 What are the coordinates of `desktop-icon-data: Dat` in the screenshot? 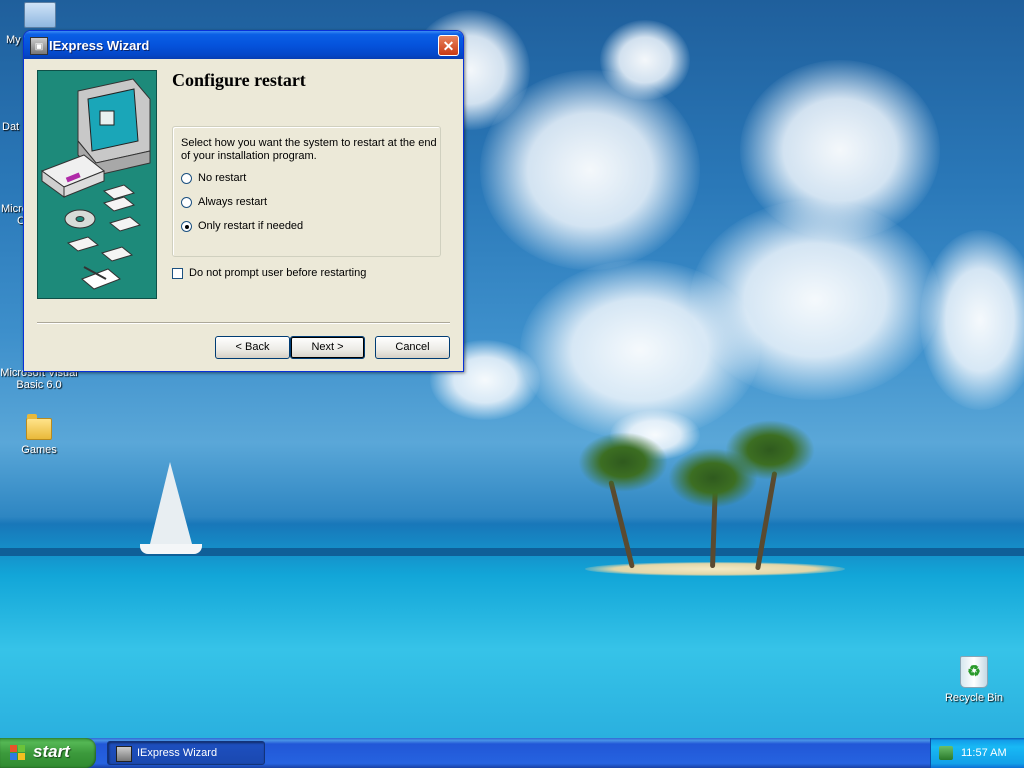 It's located at (10, 127).